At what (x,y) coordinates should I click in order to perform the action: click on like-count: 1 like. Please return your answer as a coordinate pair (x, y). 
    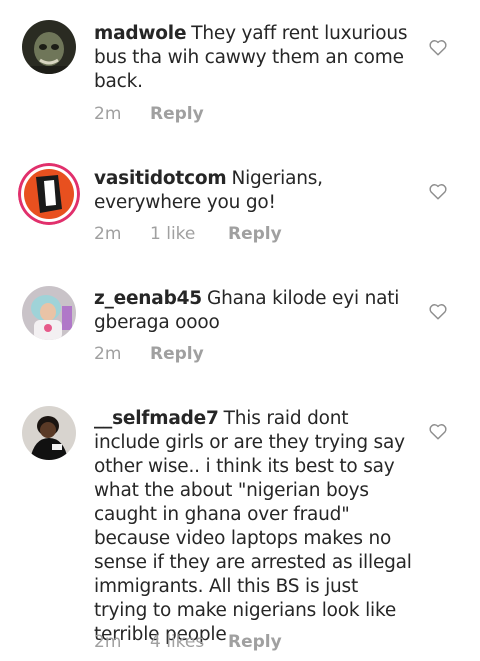
    Looking at the image, I should click on (189, 234).